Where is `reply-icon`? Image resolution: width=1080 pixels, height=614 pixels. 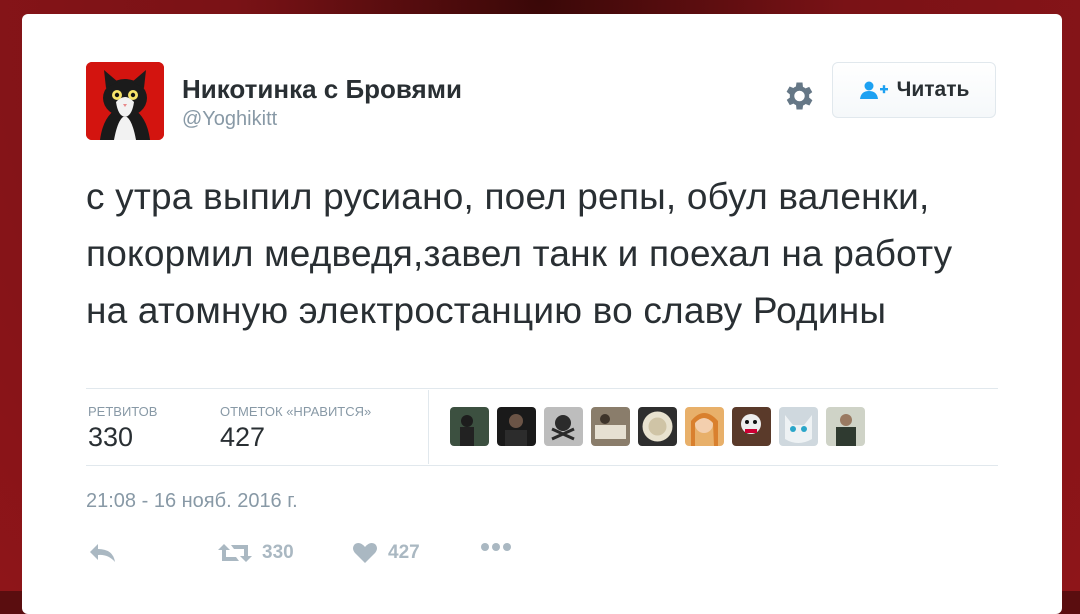 reply-icon is located at coordinates (102, 553).